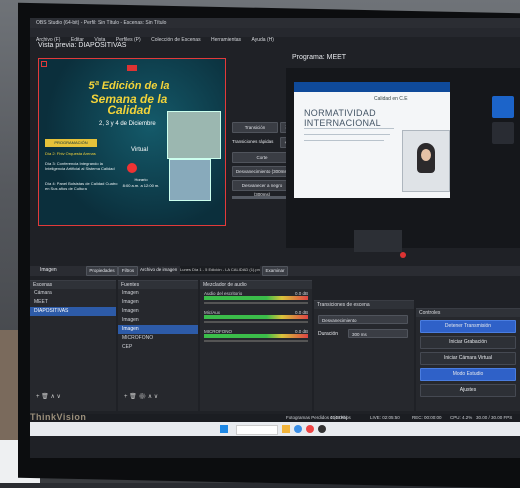 This screenshot has width=520, height=488. What do you see at coordinates (261, 197) in the screenshot?
I see `tbar-slider` at bounding box center [261, 197].